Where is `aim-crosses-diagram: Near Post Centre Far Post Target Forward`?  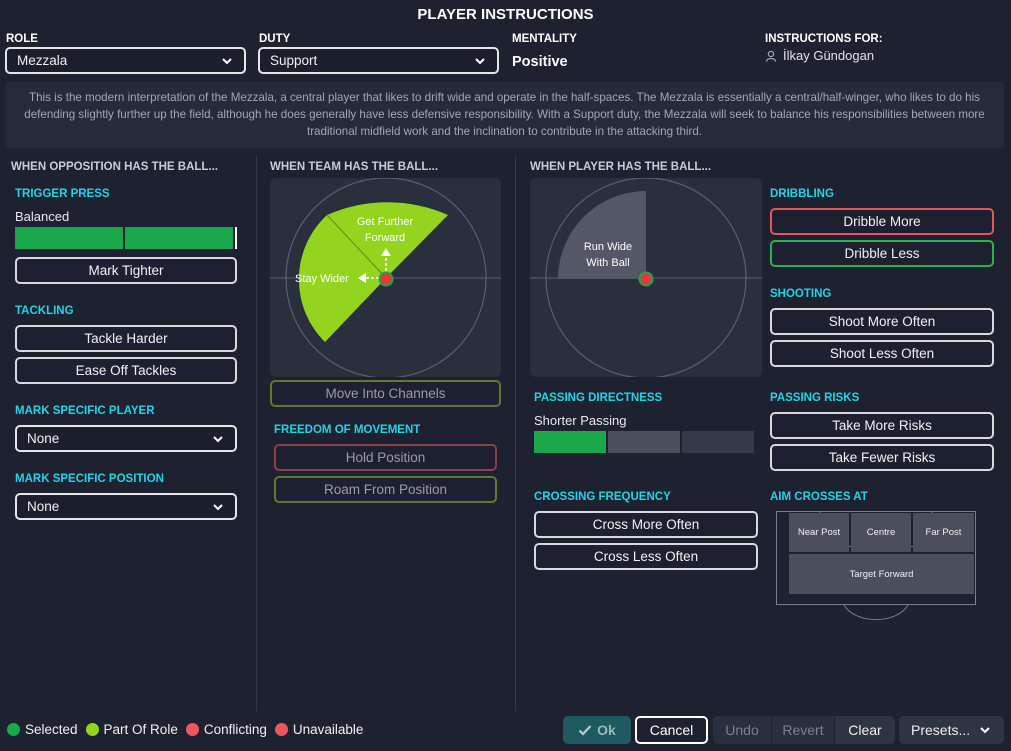 aim-crosses-diagram: Near Post Centre Far Post Target Forward is located at coordinates (876, 569).